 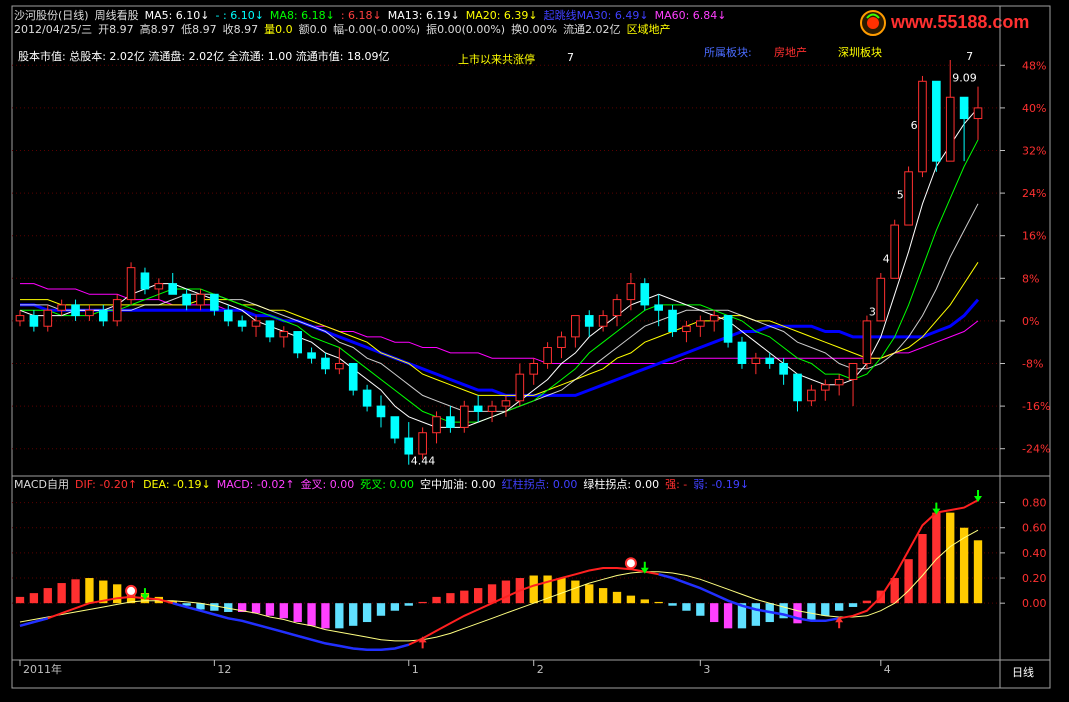 What do you see at coordinates (706, 669) in the screenshot?
I see `x-axis-label: 3` at bounding box center [706, 669].